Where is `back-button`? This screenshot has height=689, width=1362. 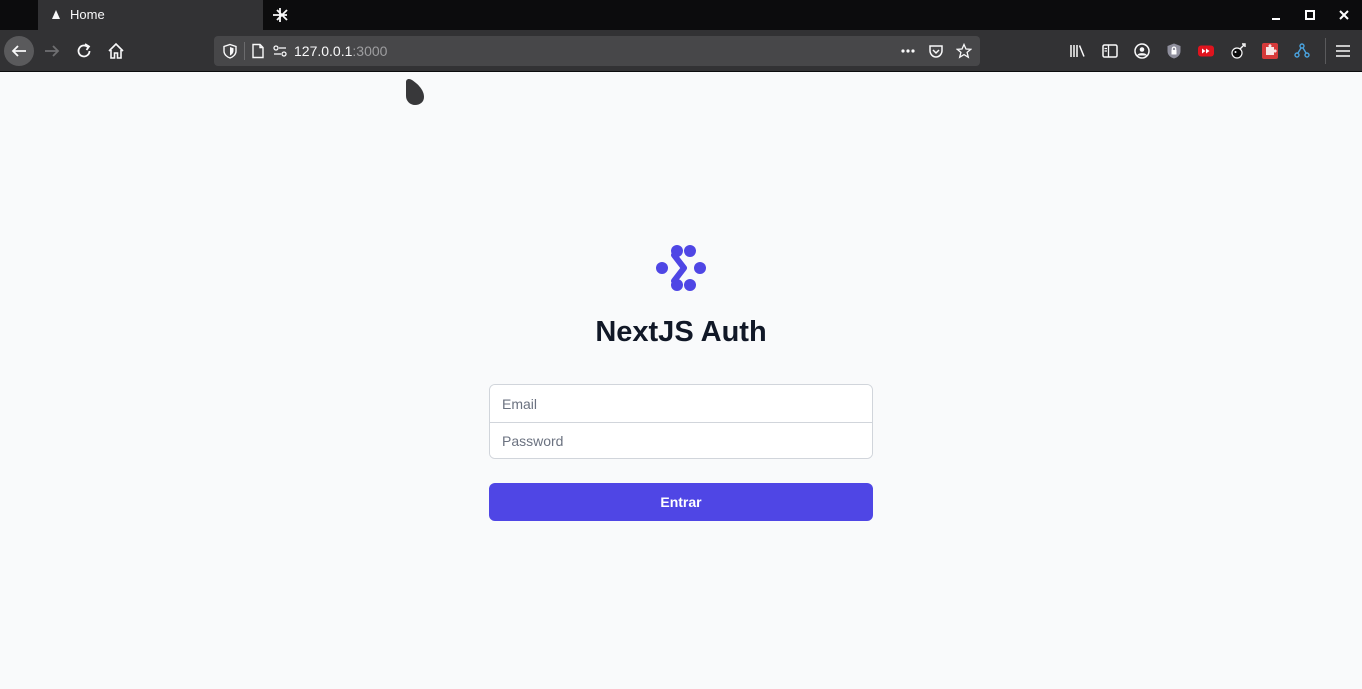 back-button is located at coordinates (19, 51).